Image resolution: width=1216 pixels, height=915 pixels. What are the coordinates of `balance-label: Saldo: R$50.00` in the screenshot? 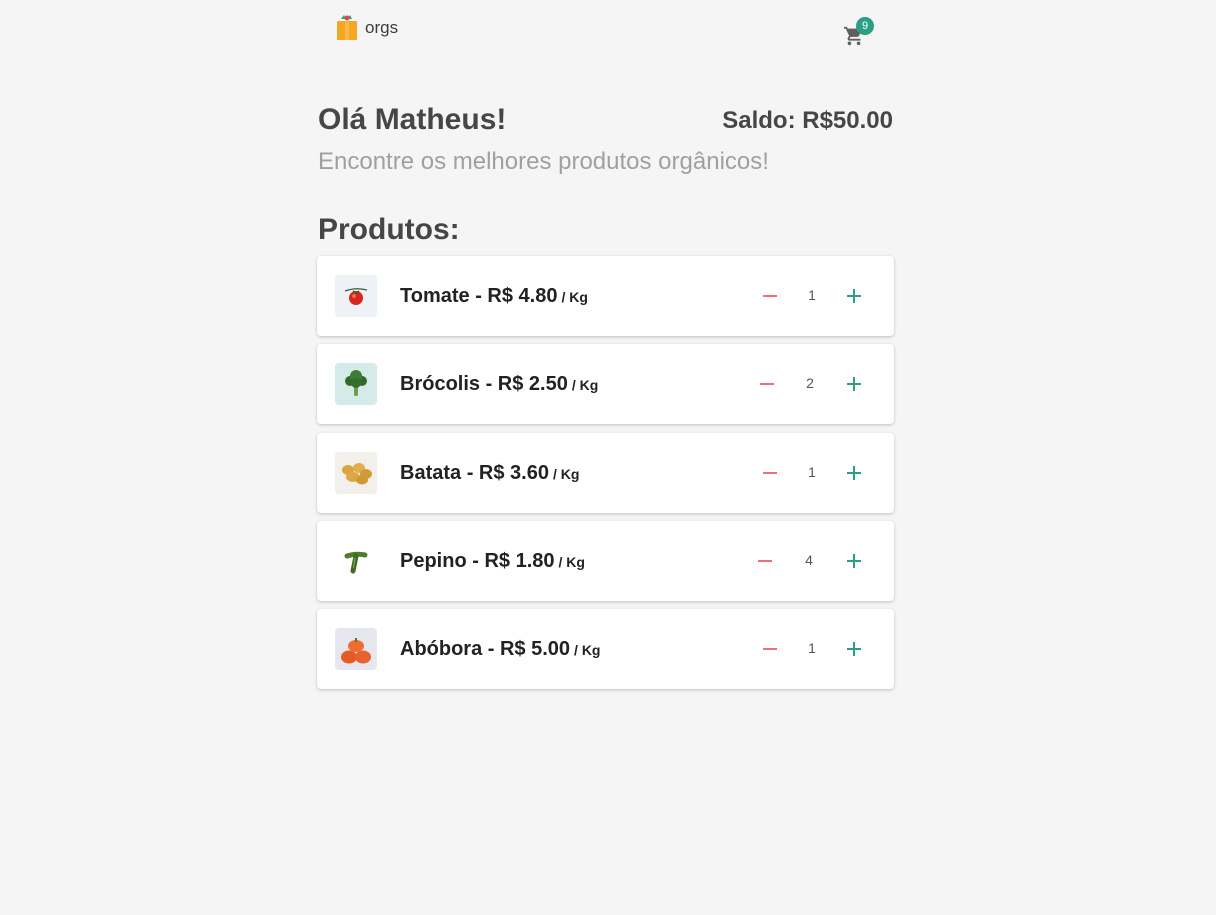 It's located at (807, 120).